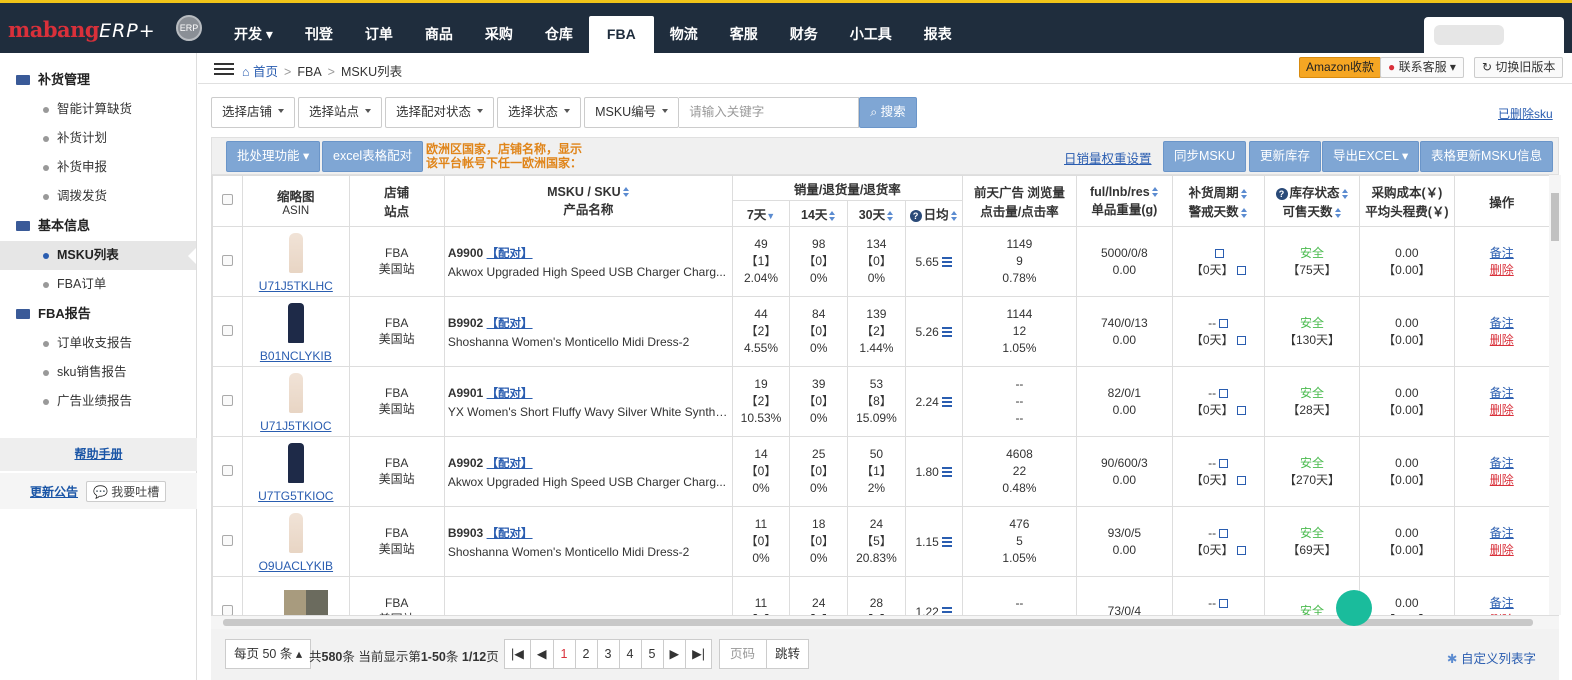 The width and height of the screenshot is (1572, 680). I want to click on th-avg: ? 日均, so click(933, 213).